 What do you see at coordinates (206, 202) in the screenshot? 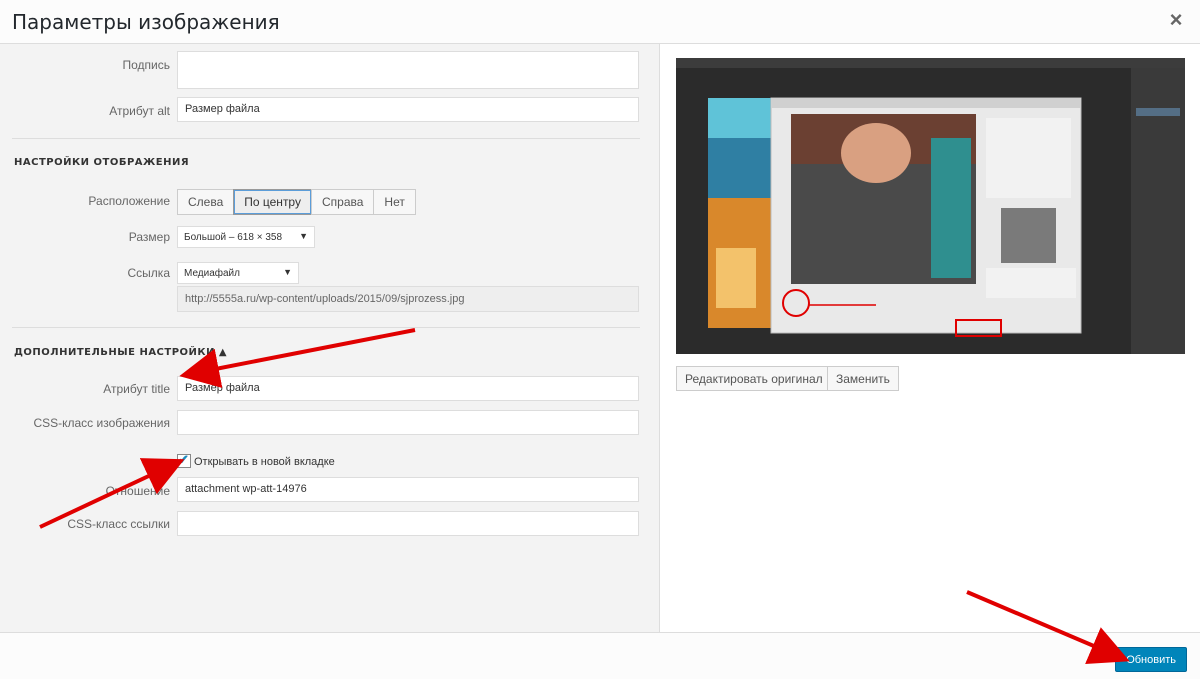
I see `align-left-button: Слева` at bounding box center [206, 202].